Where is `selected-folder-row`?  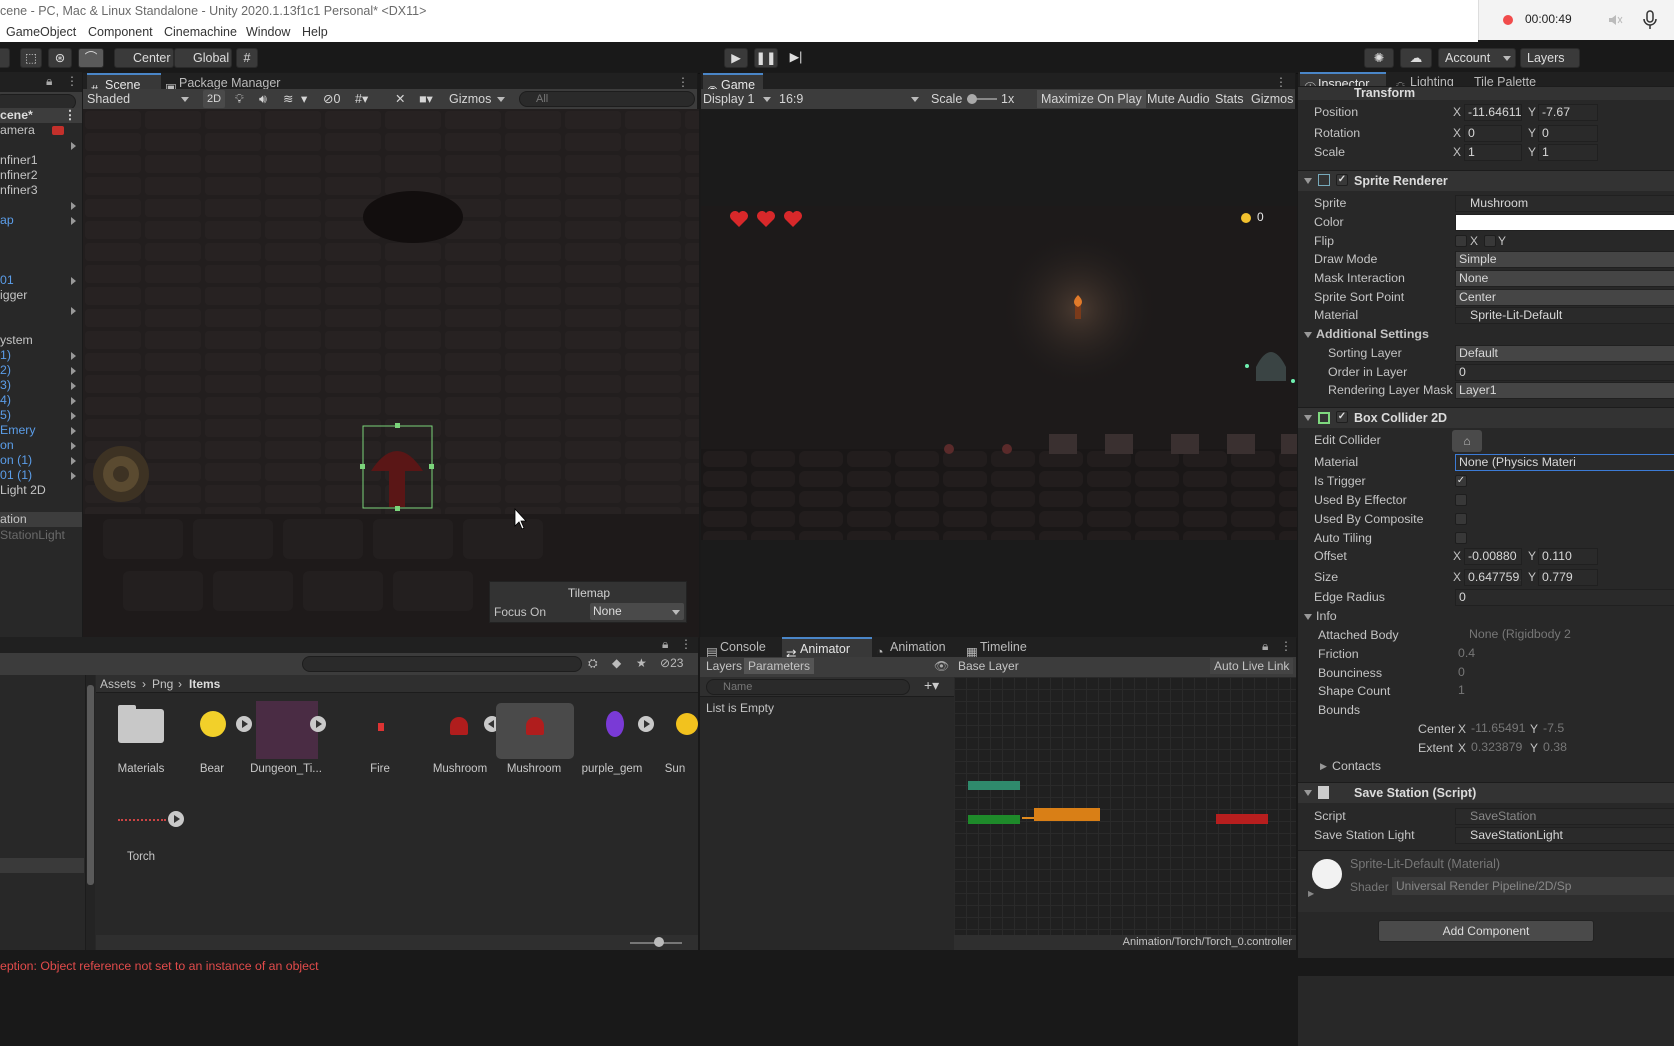 selected-folder-row is located at coordinates (42, 865).